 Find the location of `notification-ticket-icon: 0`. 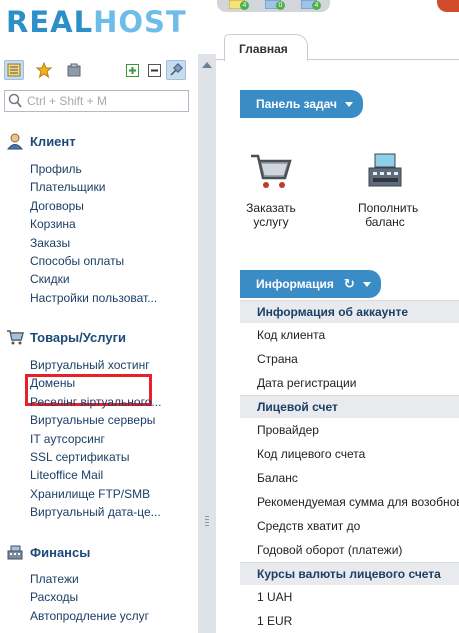

notification-ticket-icon: 0 is located at coordinates (274, 5).